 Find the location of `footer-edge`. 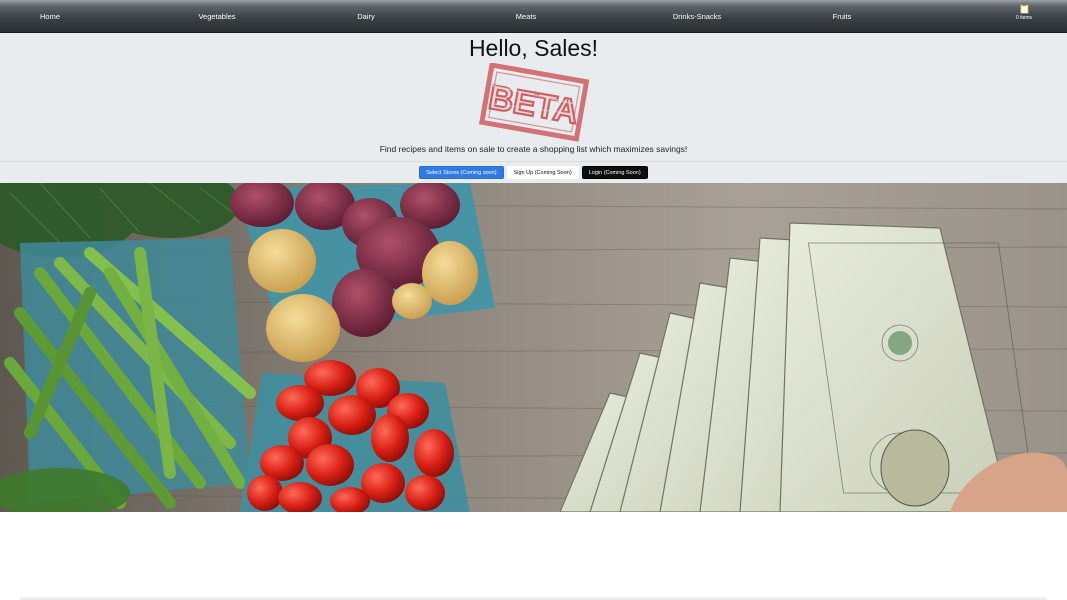

footer-edge is located at coordinates (533, 598).